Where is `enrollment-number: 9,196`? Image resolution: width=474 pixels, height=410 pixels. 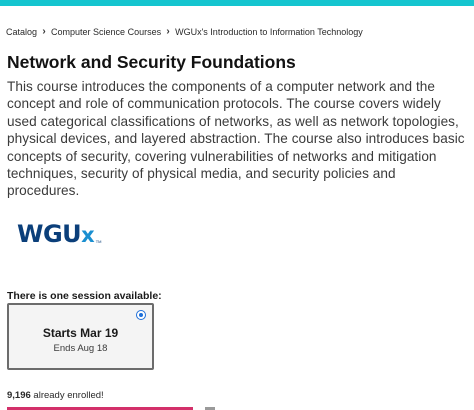 enrollment-number: 9,196 is located at coordinates (19, 395).